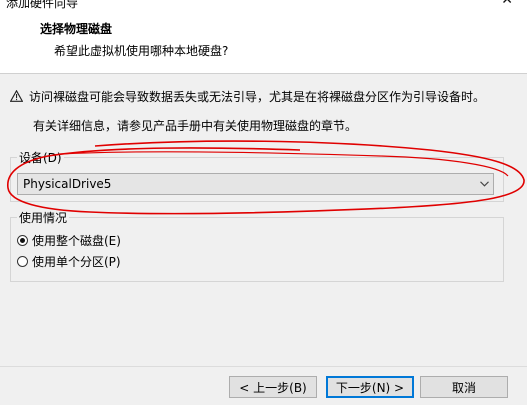 This screenshot has width=527, height=405. What do you see at coordinates (464, 387) in the screenshot?
I see `cancel-button: 取消` at bounding box center [464, 387].